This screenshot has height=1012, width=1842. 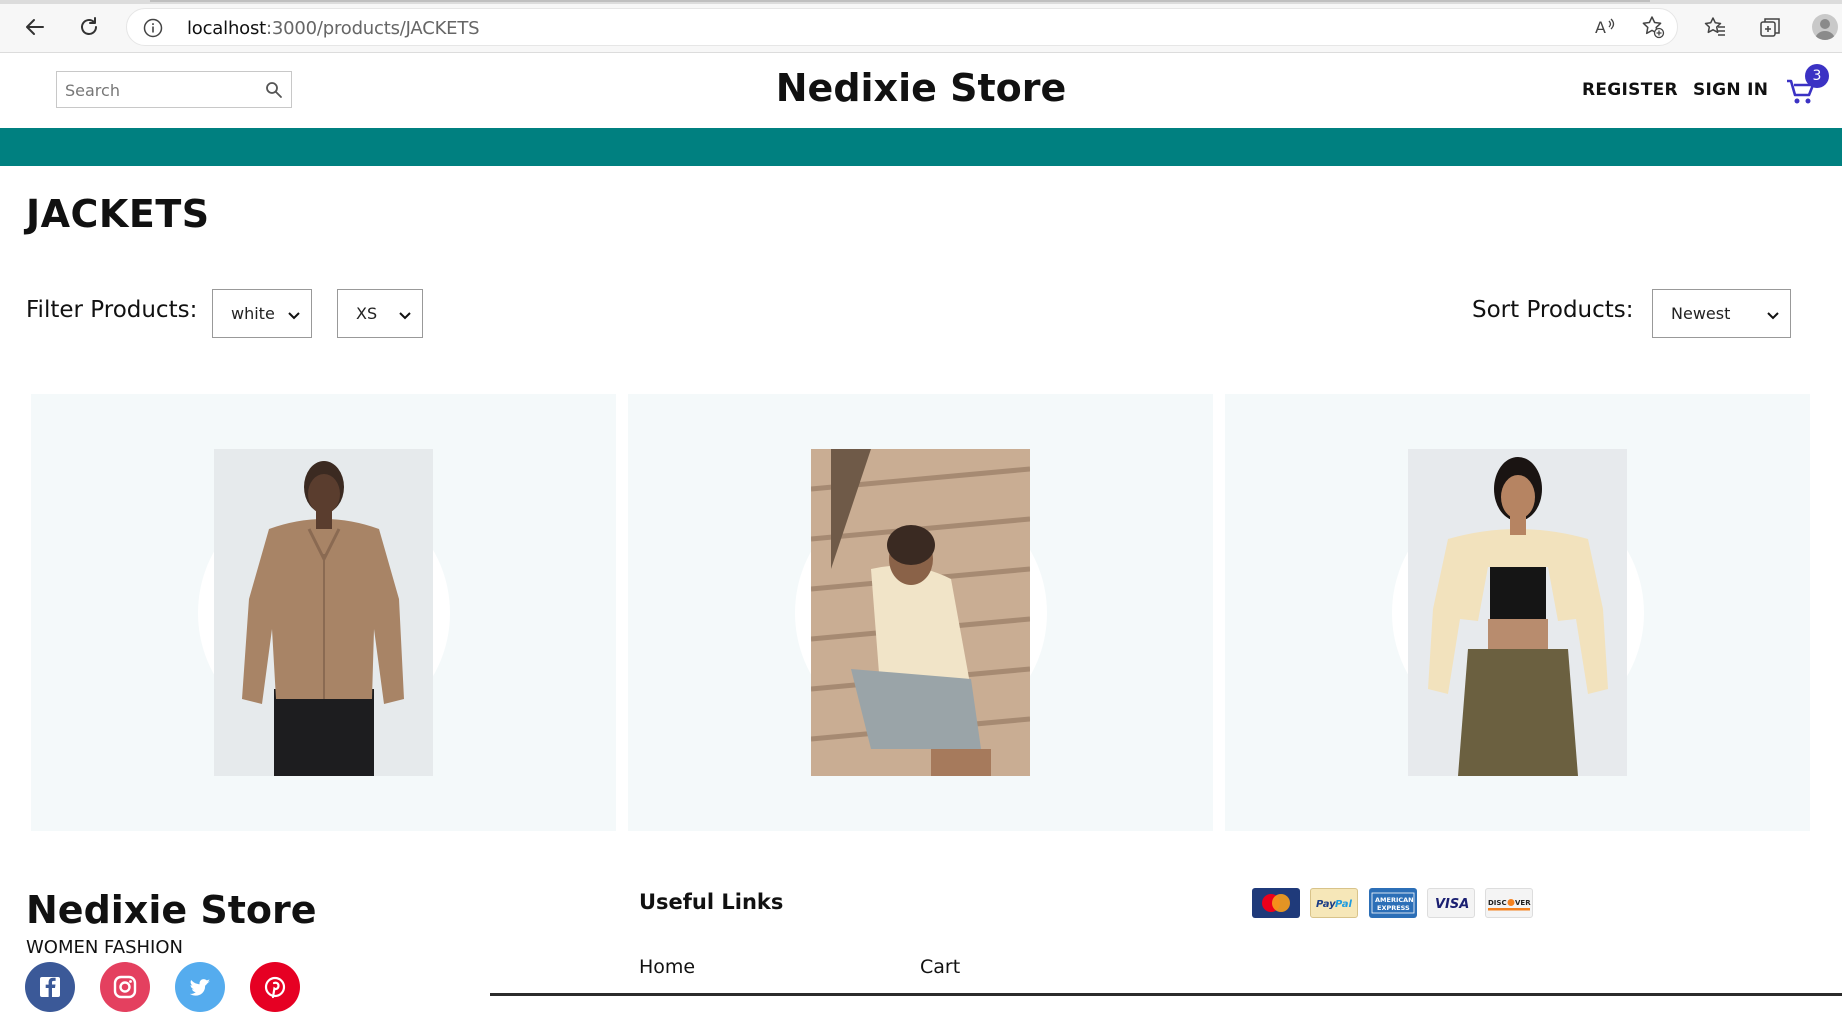 I want to click on facebook-icon, so click(x=50, y=987).